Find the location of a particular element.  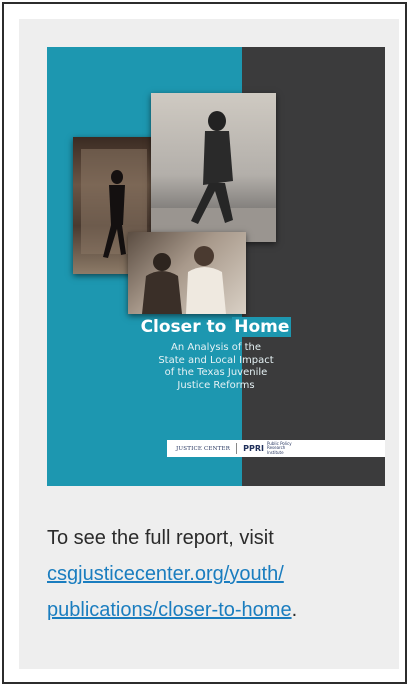

photo-students is located at coordinates (187, 273).